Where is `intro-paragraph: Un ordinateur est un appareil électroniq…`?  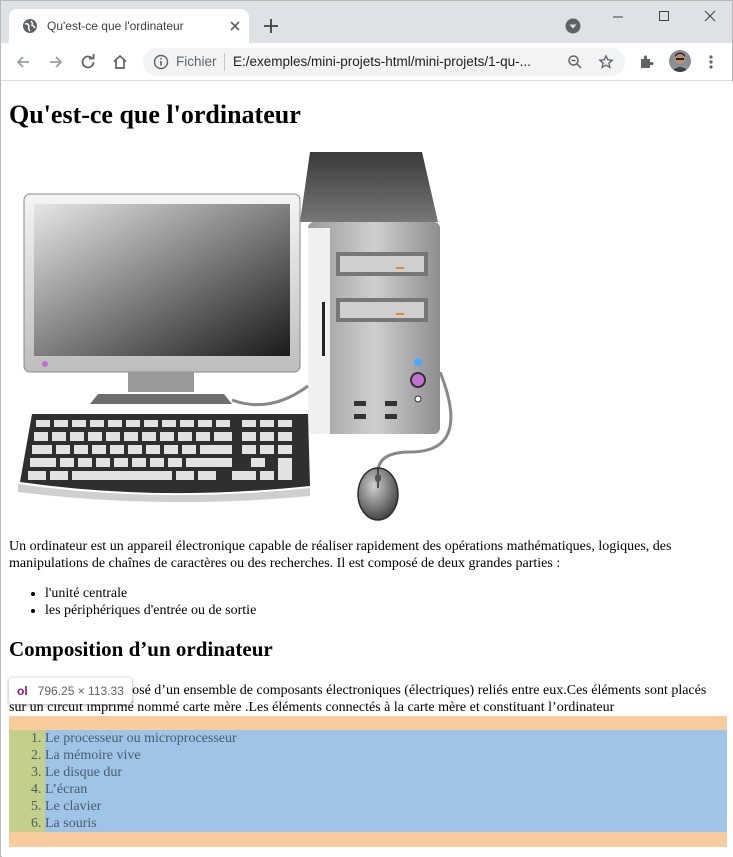 intro-paragraph: Un ordinateur est un appareil électroniq… is located at coordinates (340, 555).